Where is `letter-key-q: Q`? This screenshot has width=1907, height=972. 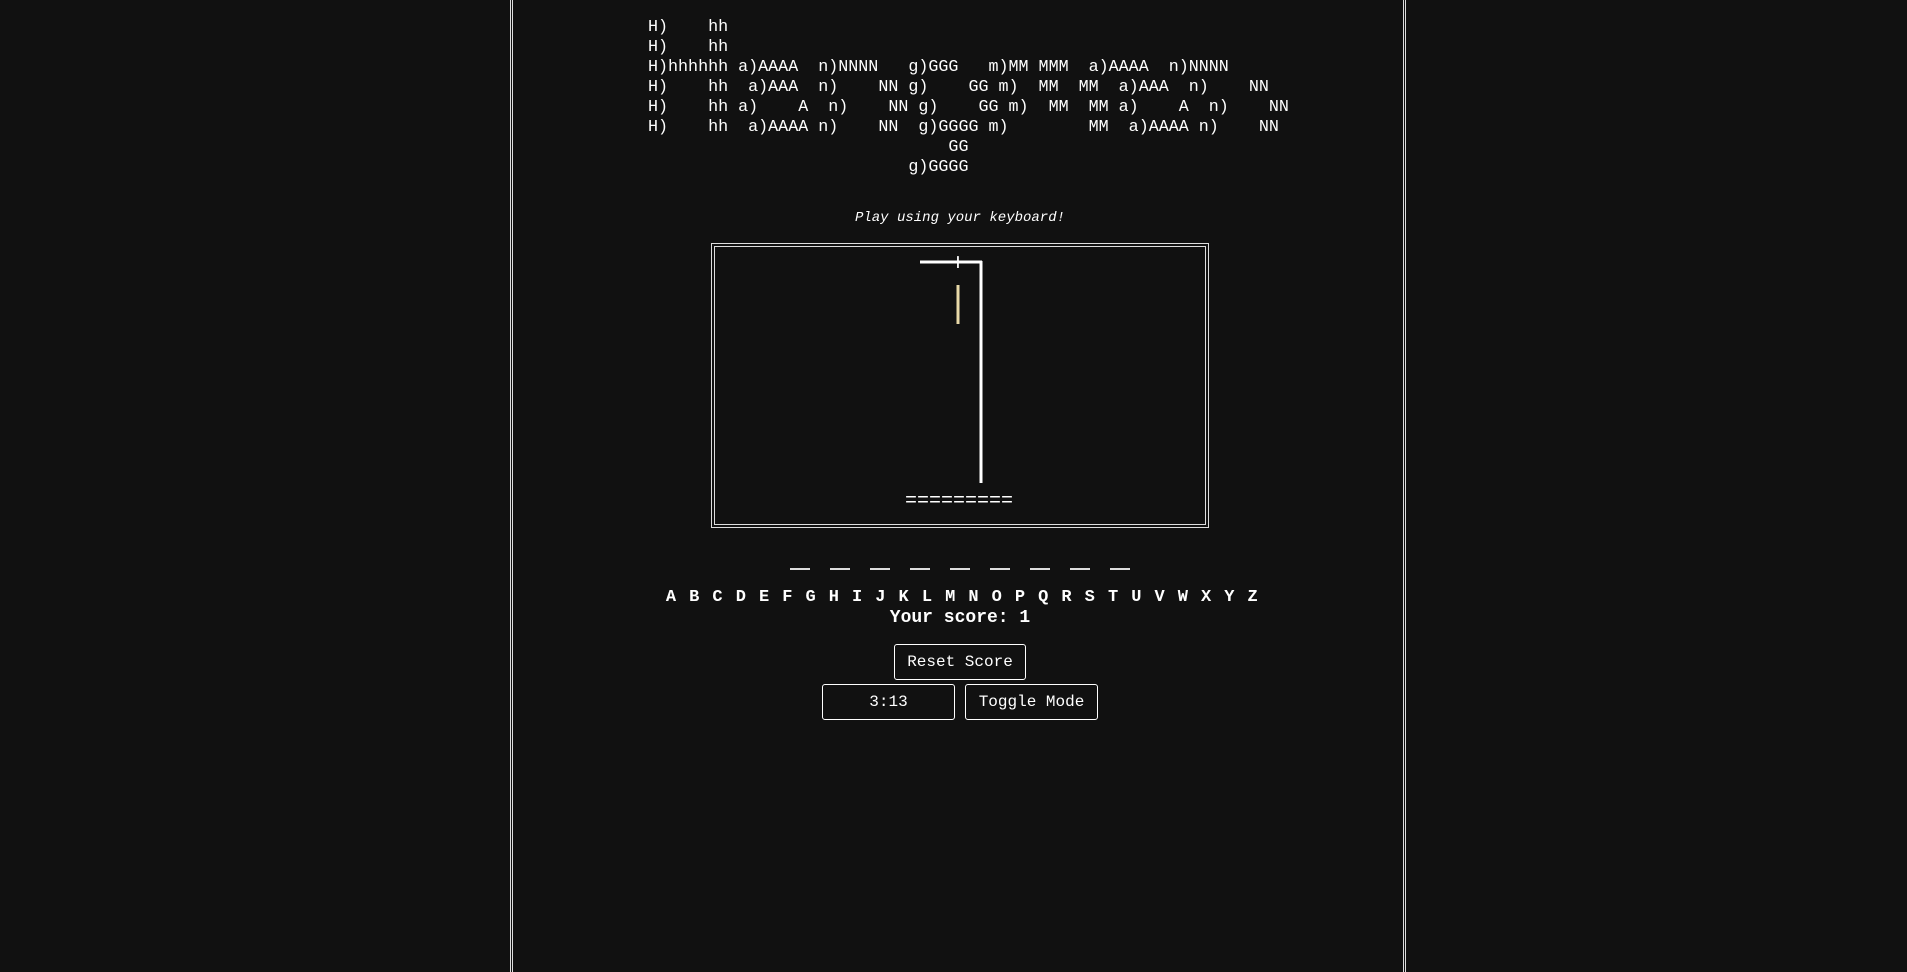 letter-key-q: Q is located at coordinates (1043, 597).